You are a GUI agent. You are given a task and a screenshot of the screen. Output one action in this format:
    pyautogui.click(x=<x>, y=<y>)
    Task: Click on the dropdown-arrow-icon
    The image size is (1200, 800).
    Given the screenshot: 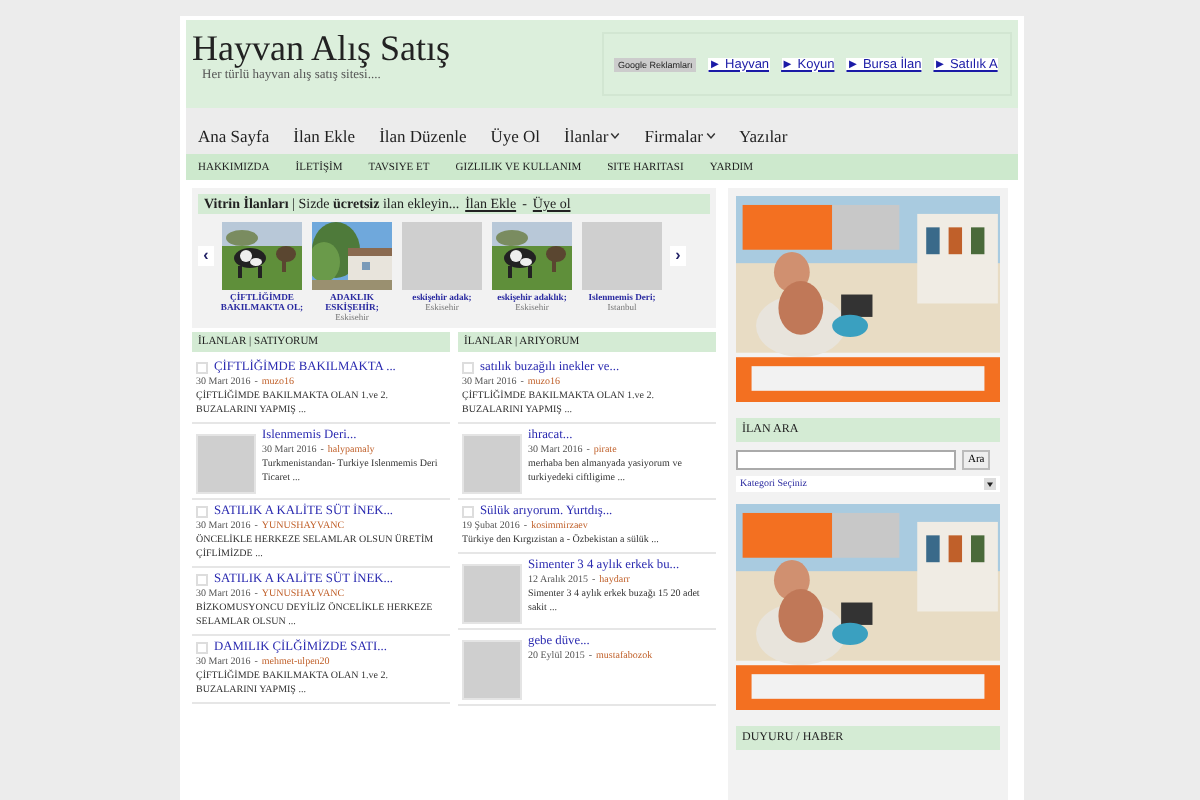 What is the action you would take?
    pyautogui.click(x=990, y=484)
    